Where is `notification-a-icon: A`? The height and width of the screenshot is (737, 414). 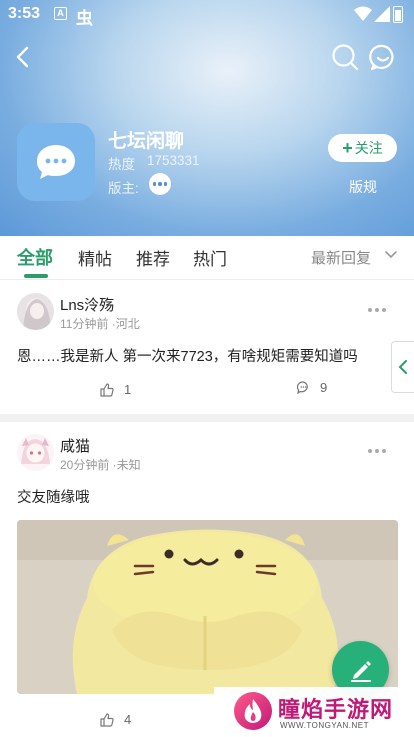 notification-a-icon: A is located at coordinates (60, 13).